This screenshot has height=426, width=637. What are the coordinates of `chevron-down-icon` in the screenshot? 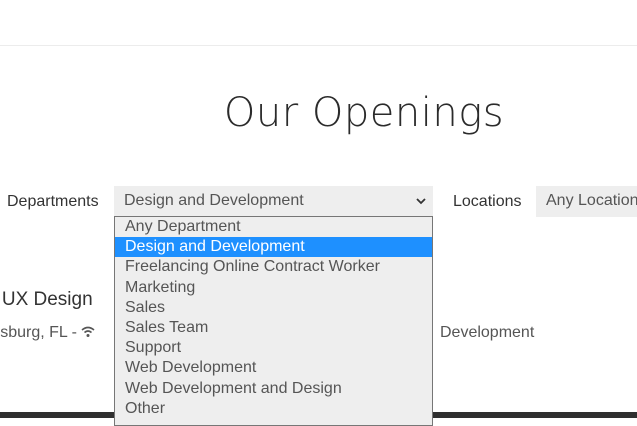 It's located at (421, 201).